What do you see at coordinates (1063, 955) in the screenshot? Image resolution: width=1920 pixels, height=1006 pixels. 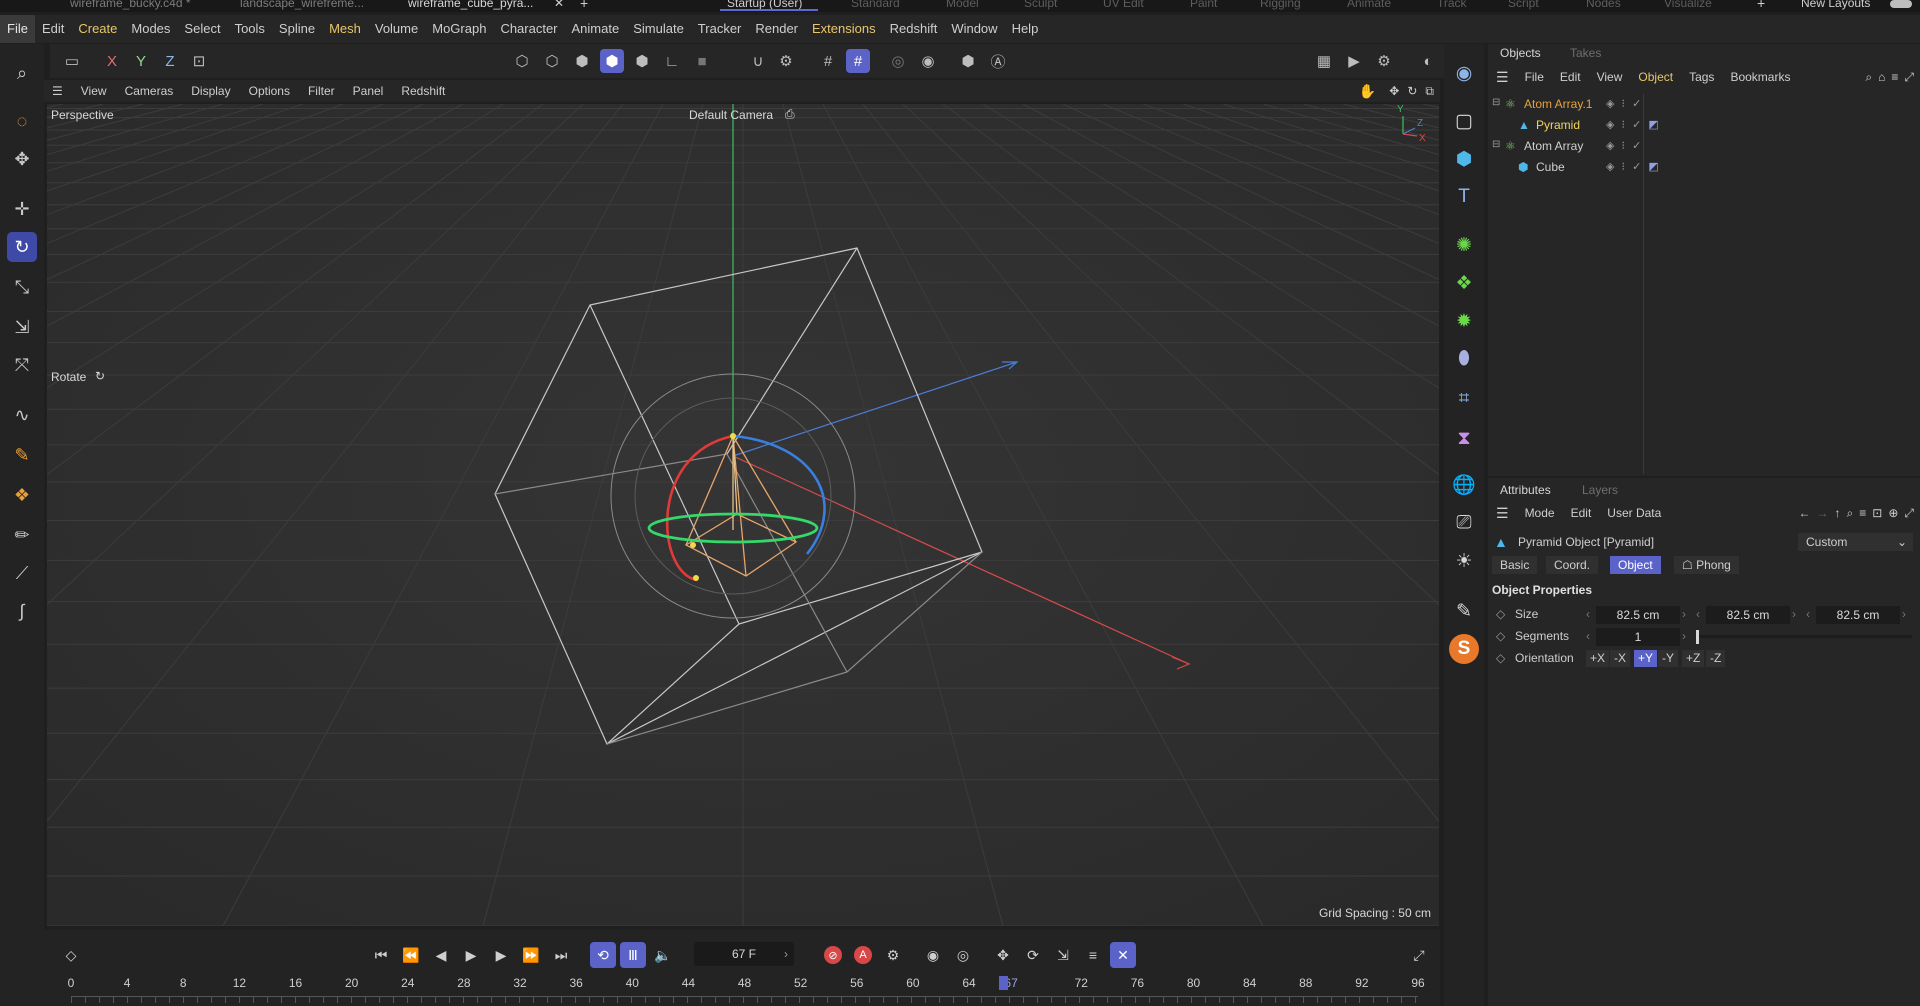 I see `record-param-icon: ⇲` at bounding box center [1063, 955].